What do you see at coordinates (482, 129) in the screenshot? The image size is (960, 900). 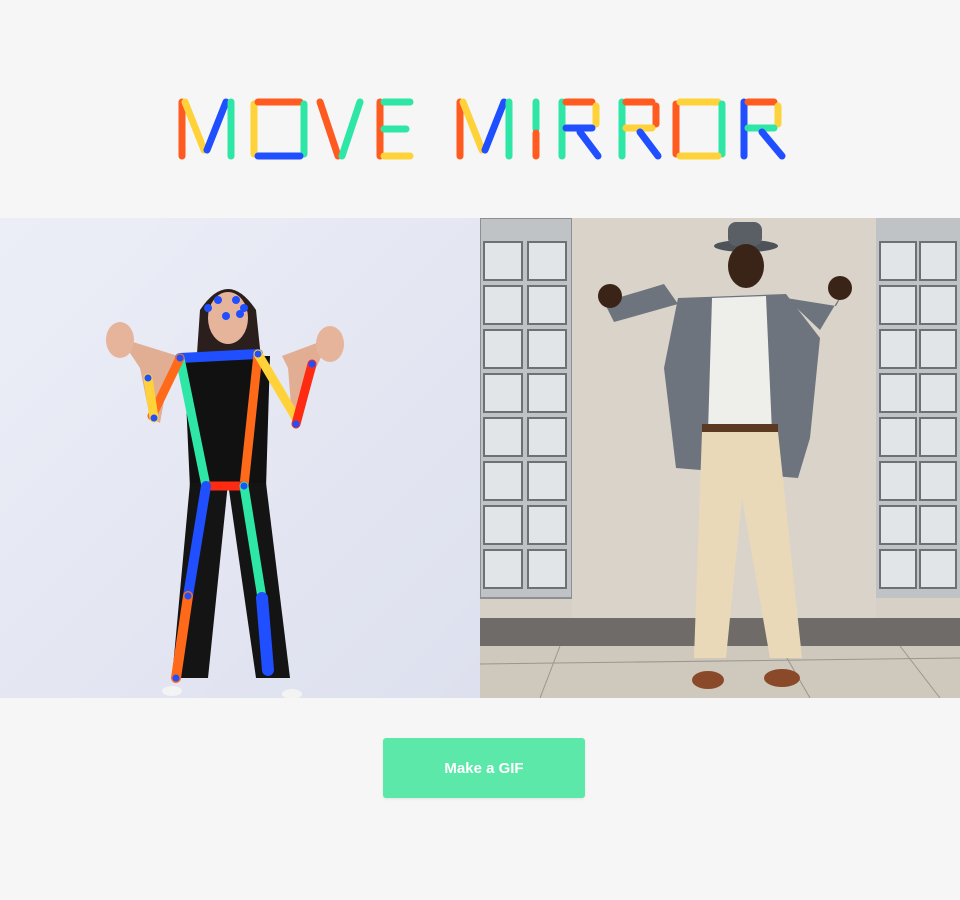 I see `move-mirror-logo` at bounding box center [482, 129].